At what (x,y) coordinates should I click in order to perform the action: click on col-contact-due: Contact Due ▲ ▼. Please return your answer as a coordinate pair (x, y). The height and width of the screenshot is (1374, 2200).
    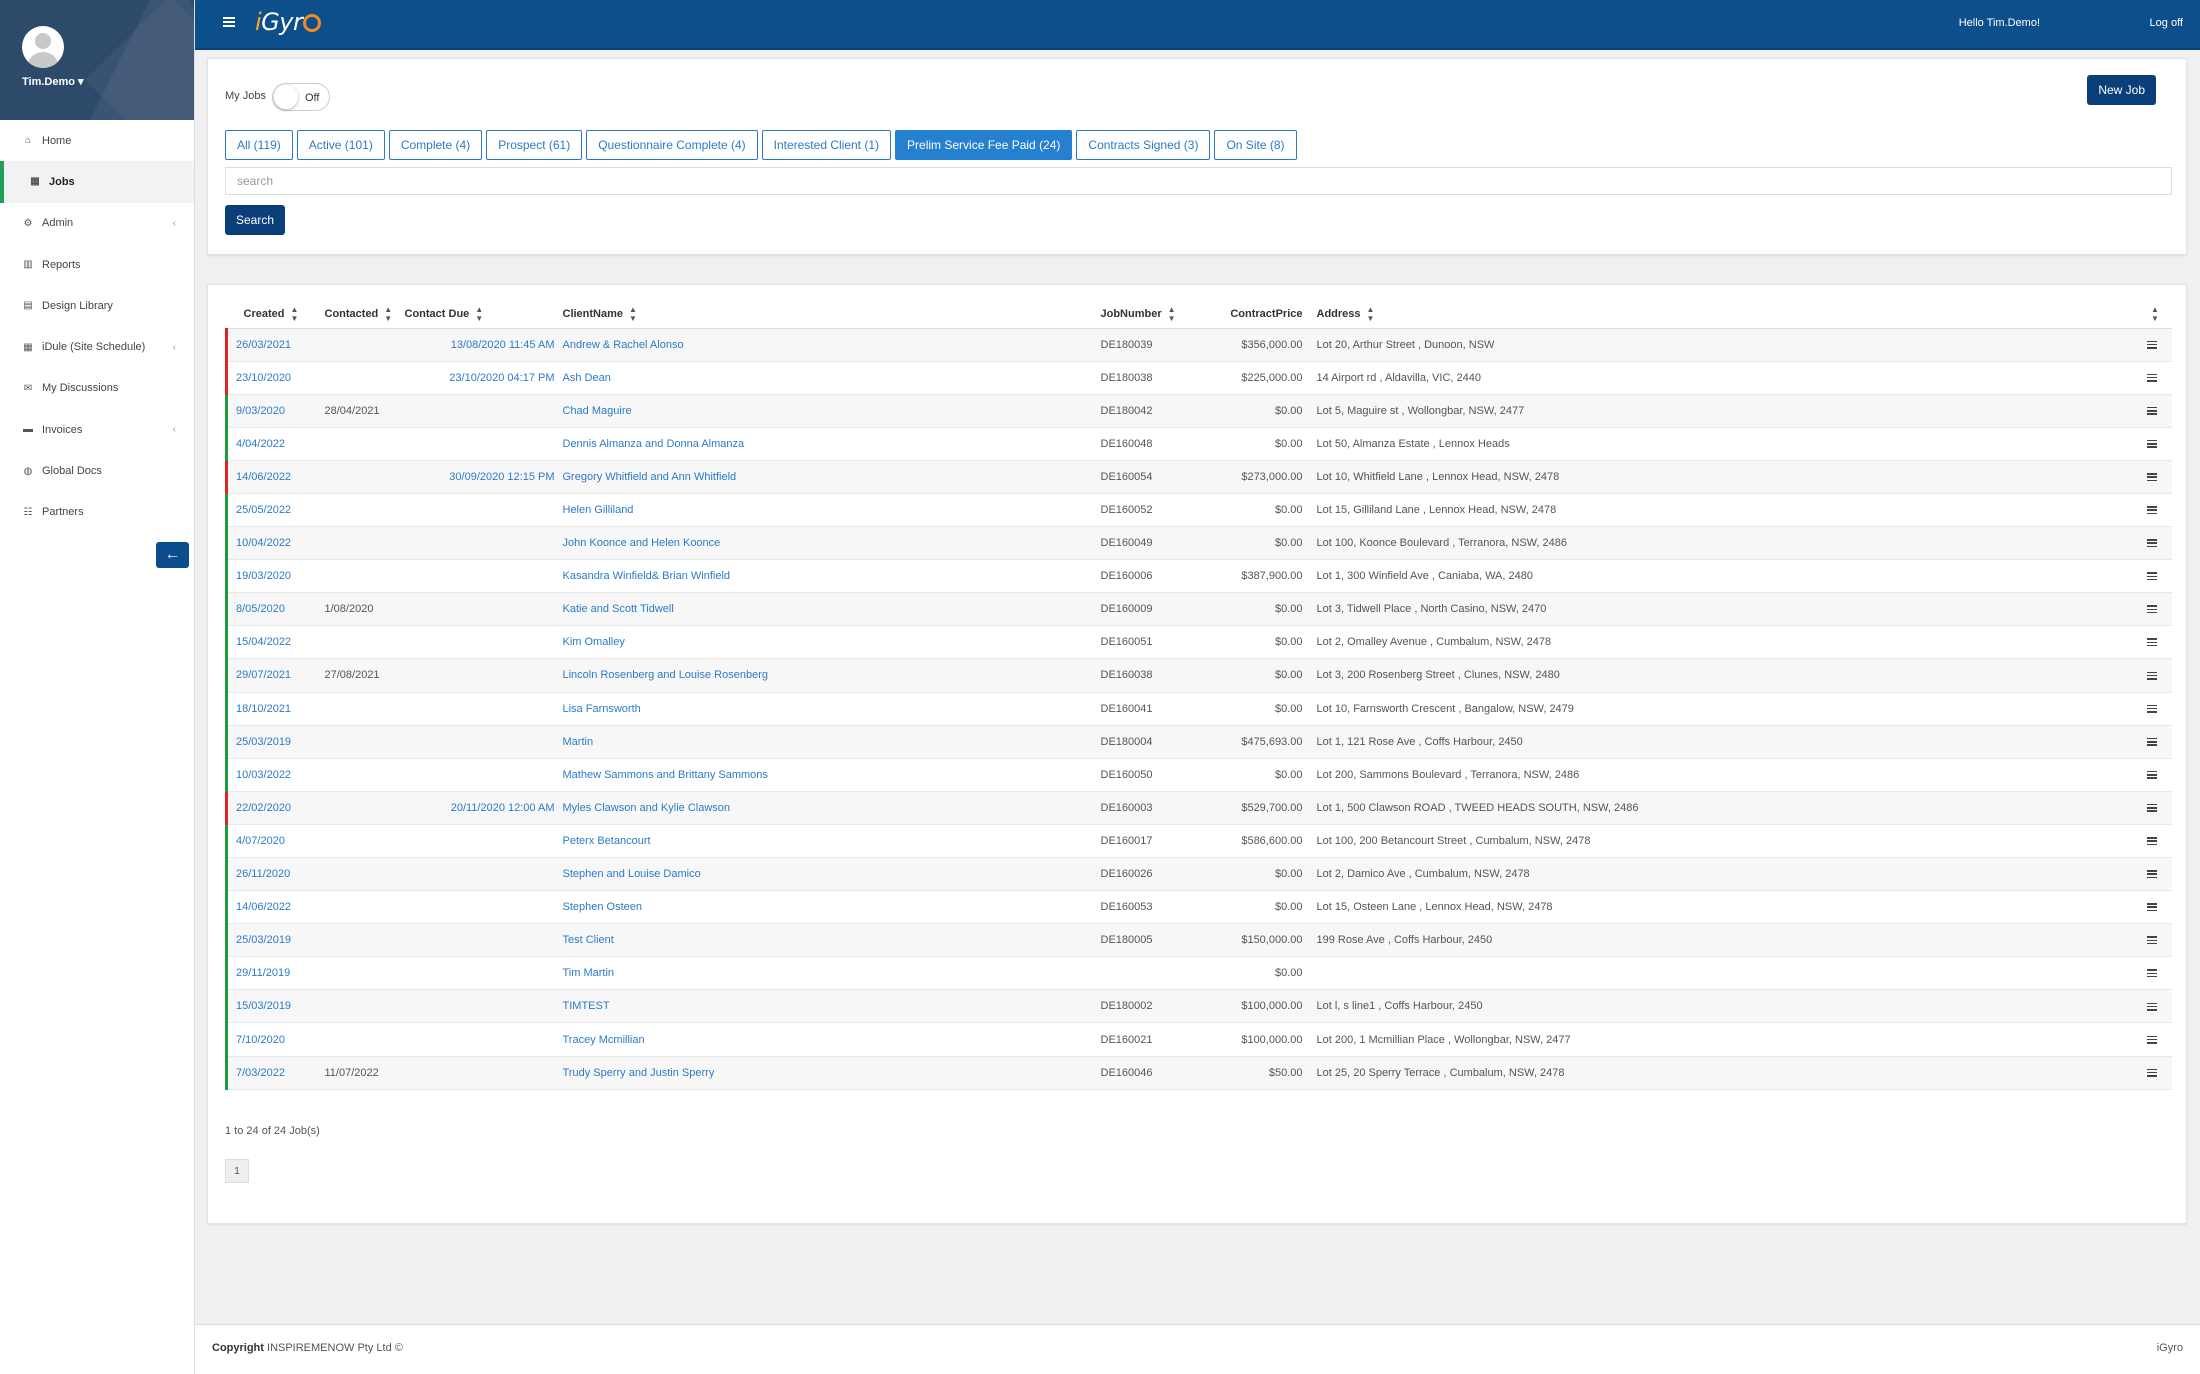
    Looking at the image, I should click on (479, 314).